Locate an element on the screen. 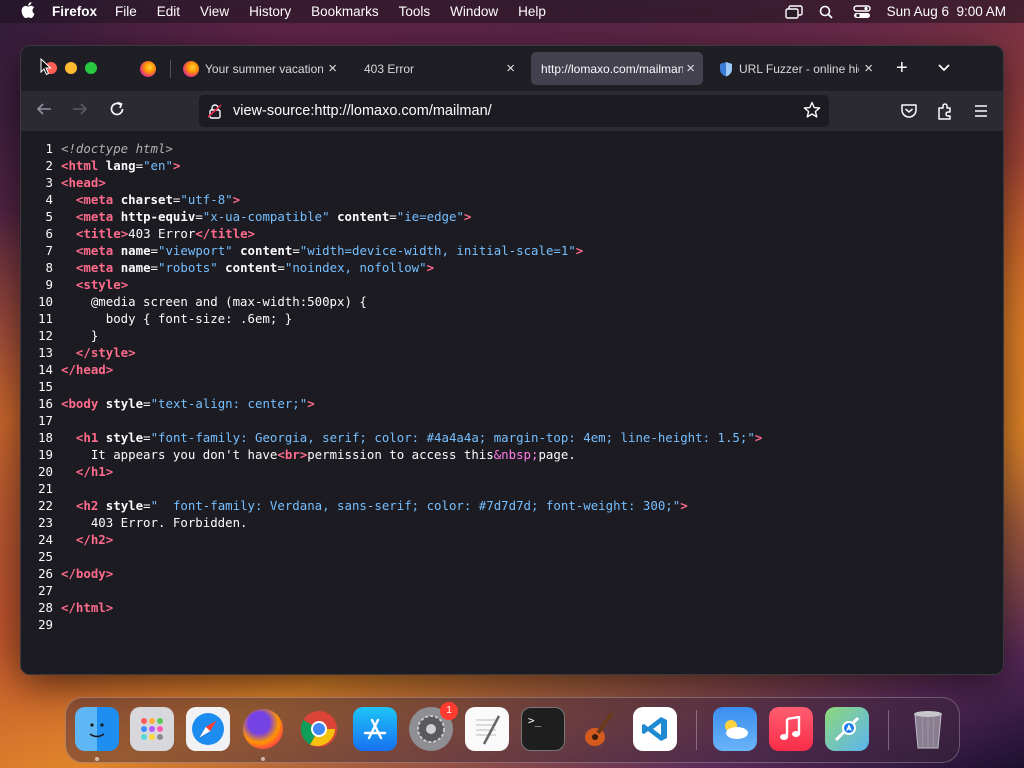 Image resolution: width=1024 pixels, height=768 pixels. source-code is located at coordinates (532, 590).